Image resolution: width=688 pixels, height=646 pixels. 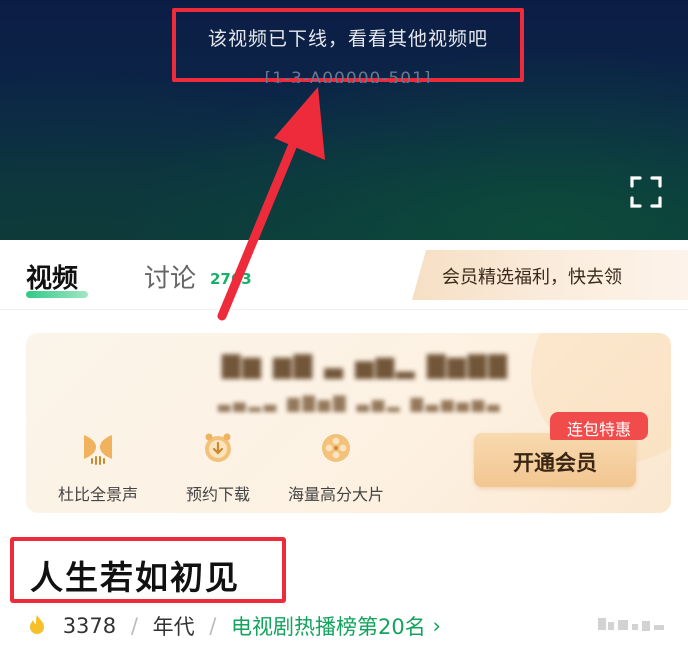 What do you see at coordinates (348, 76) in the screenshot?
I see `error-code: [1-3-A00000-501]` at bounding box center [348, 76].